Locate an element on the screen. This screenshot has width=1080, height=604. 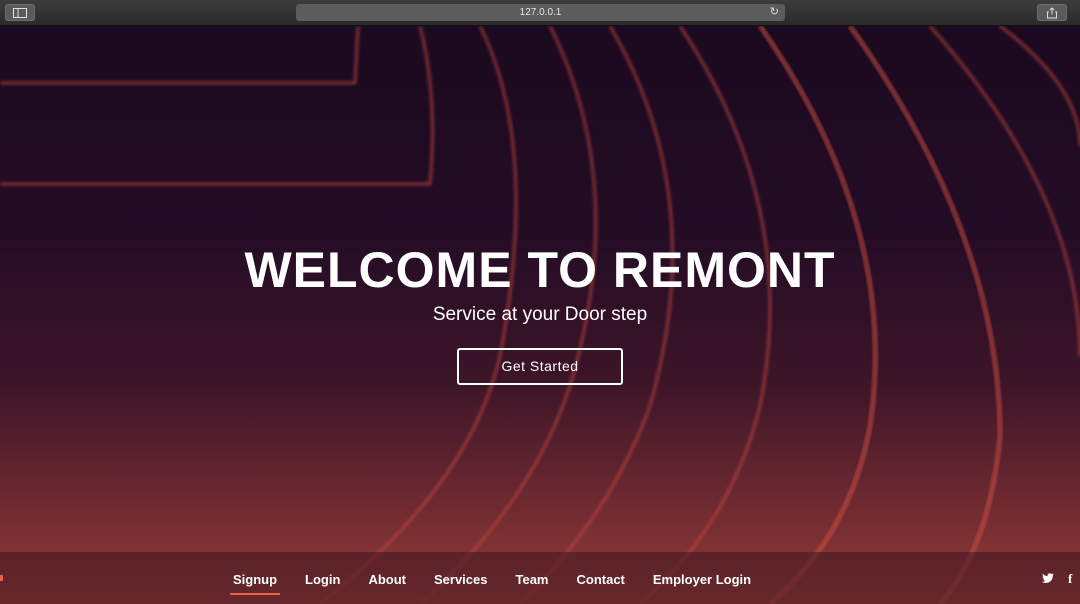
nav-item-team: Team is located at coordinates (531, 582).